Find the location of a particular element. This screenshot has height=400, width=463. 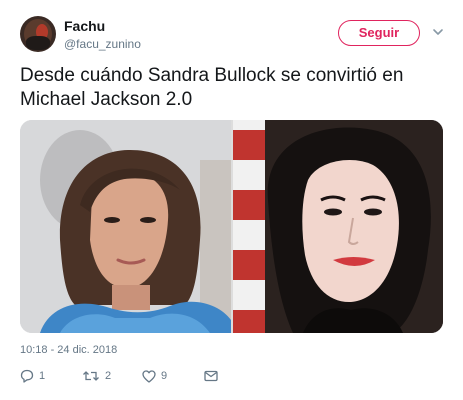

reply-count: 1 is located at coordinates (42, 376).